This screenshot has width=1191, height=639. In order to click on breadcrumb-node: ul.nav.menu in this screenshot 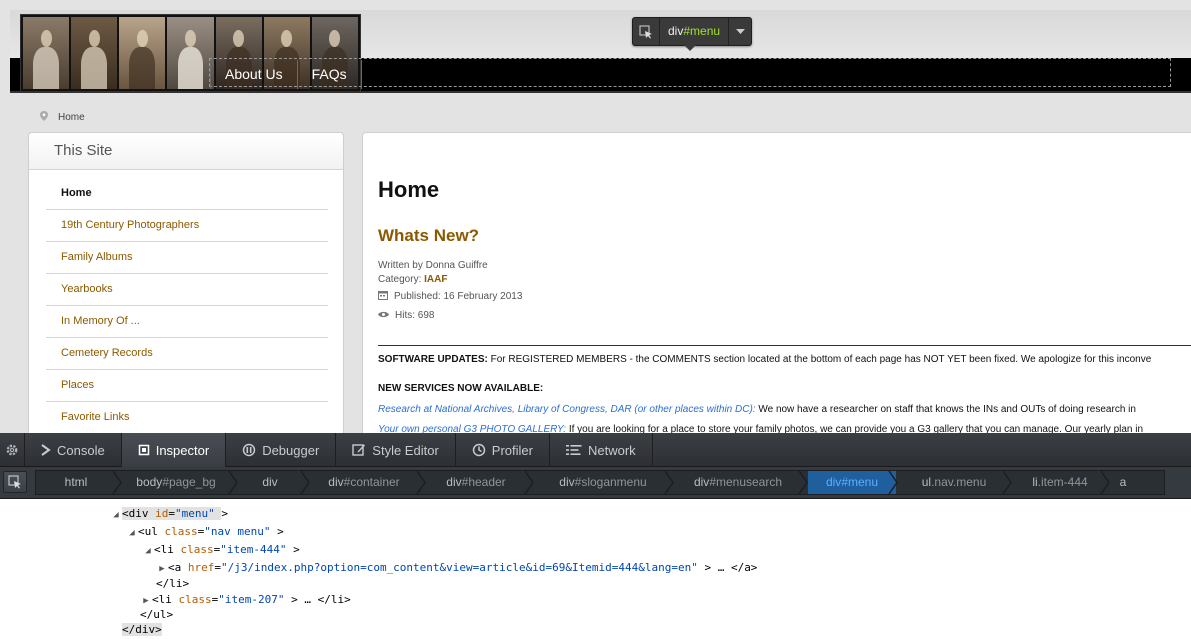, I will do `click(954, 482)`.